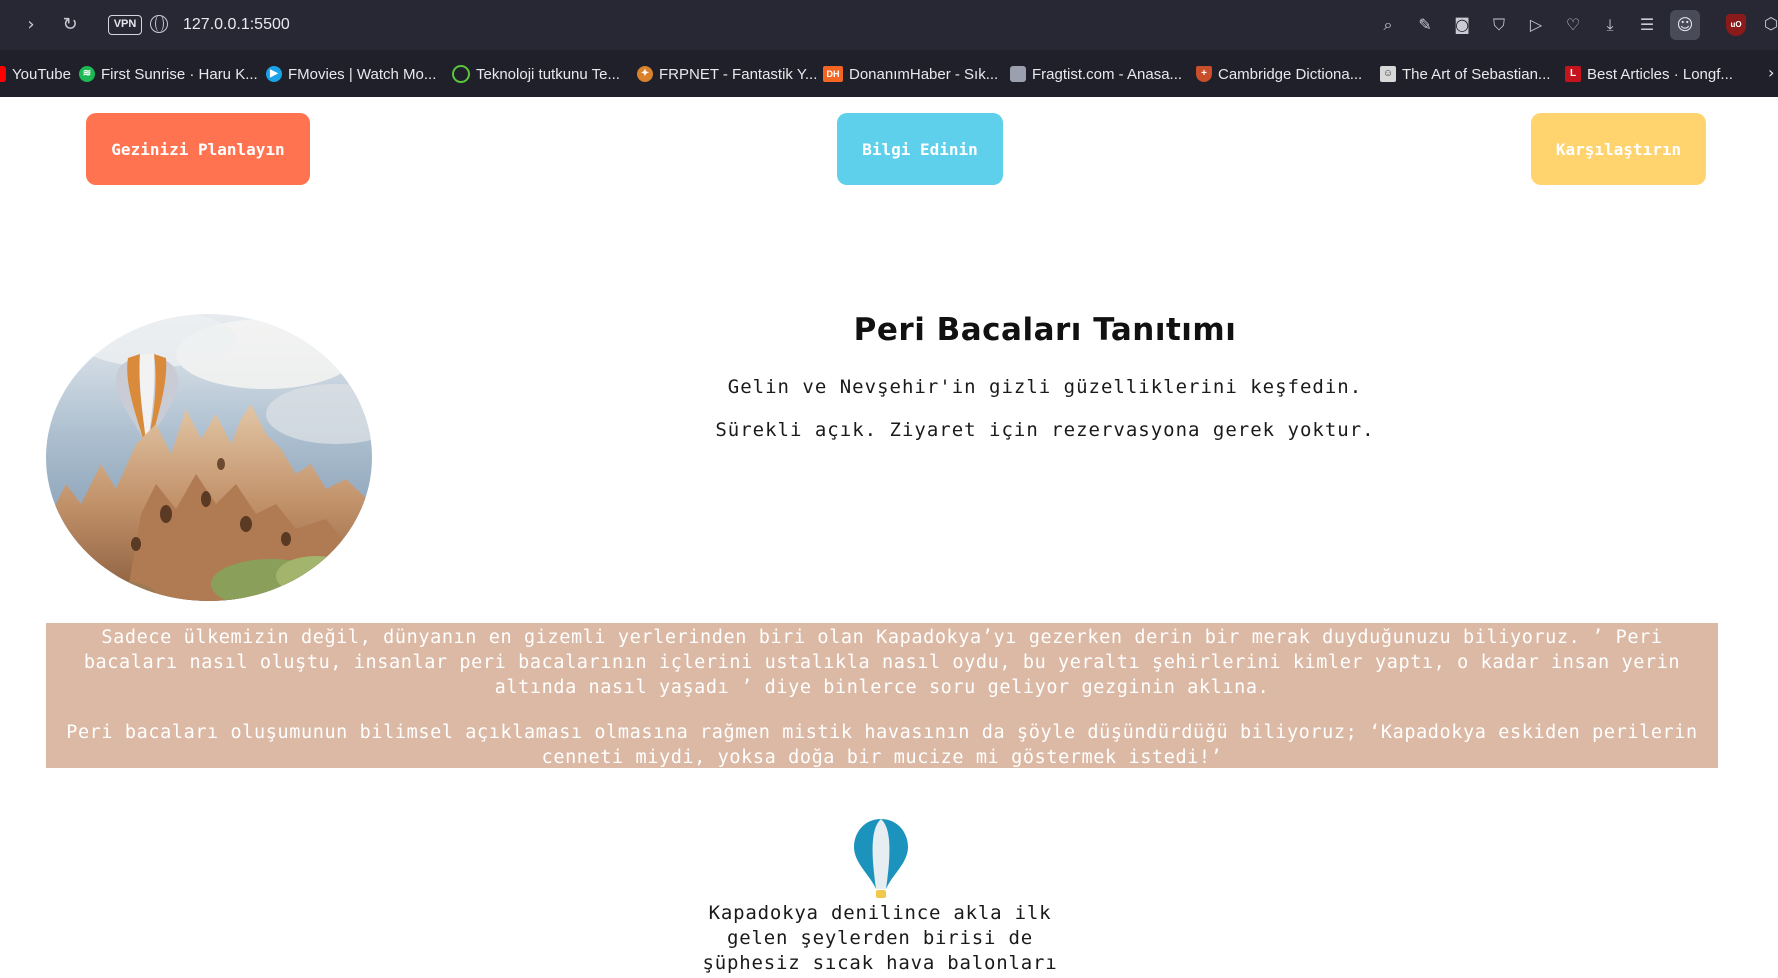  What do you see at coordinates (31, 25) in the screenshot?
I see `forward-icon: ›` at bounding box center [31, 25].